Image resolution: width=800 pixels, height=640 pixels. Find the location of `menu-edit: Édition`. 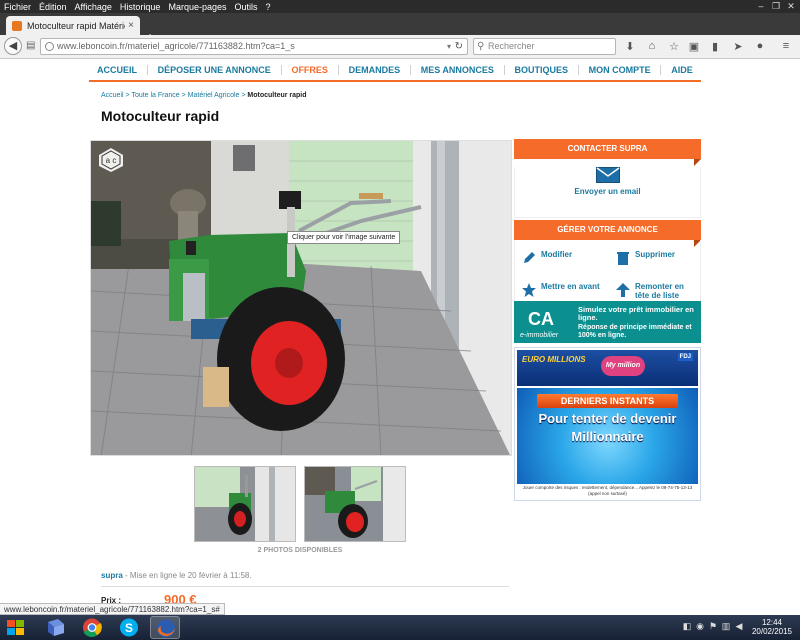

menu-edit: Édition is located at coordinates (53, 7).